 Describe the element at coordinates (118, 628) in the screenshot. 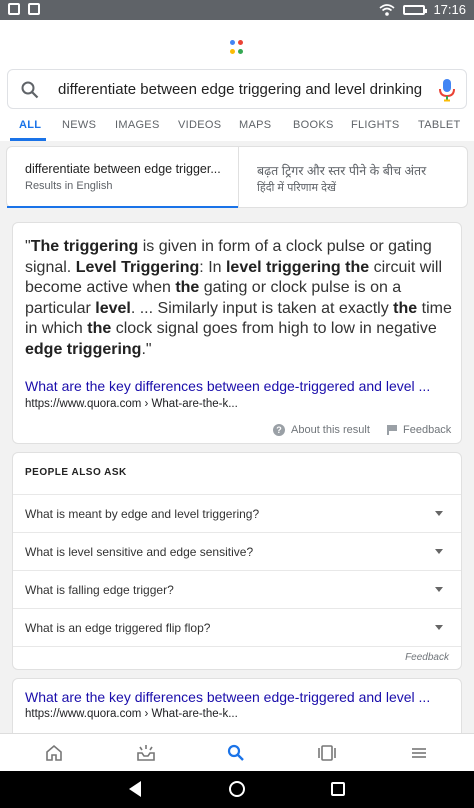

I see `paa-question-text: What is an edge triggered flip flop?` at that location.